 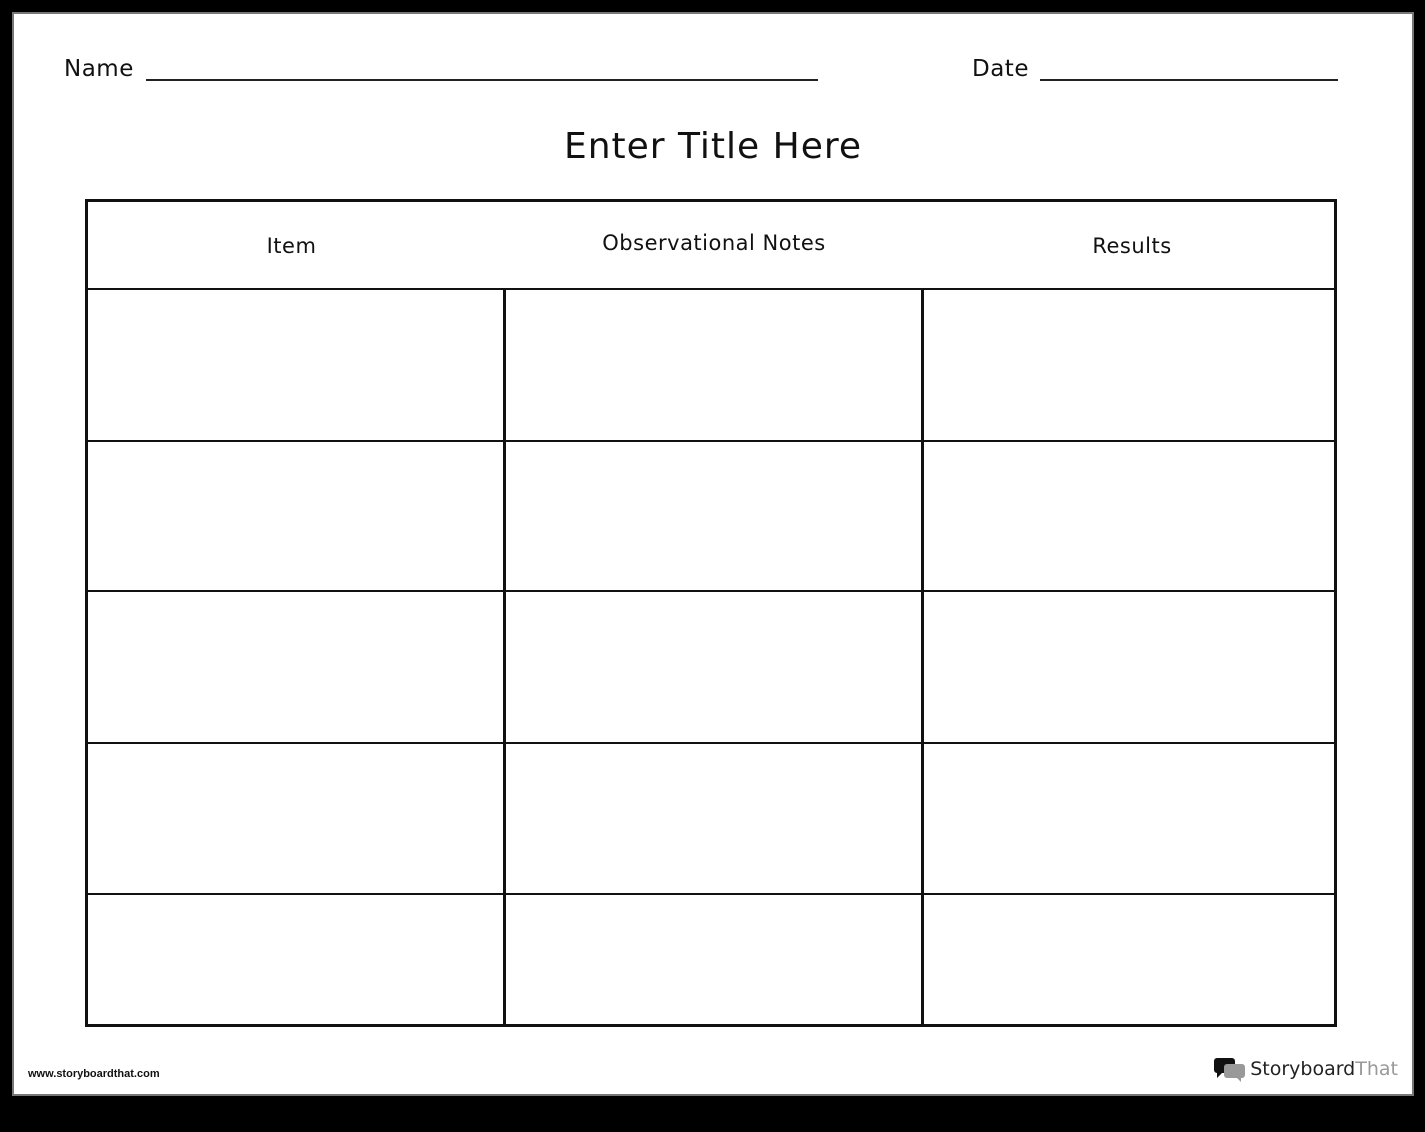 What do you see at coordinates (1189, 80) in the screenshot?
I see `date-field-line` at bounding box center [1189, 80].